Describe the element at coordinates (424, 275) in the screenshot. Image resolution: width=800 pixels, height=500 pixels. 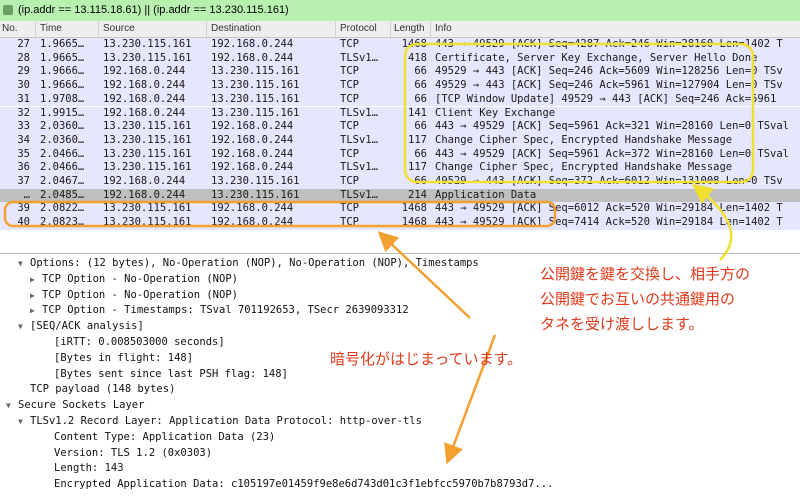
I see `encryption-arrow-up` at that location.